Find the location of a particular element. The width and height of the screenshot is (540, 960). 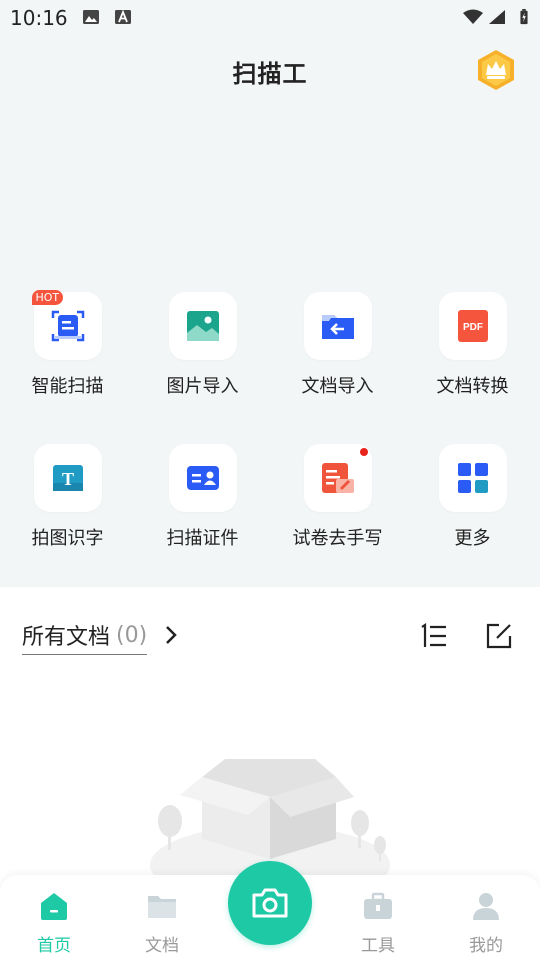

hot-badge: HOT is located at coordinates (47, 297).